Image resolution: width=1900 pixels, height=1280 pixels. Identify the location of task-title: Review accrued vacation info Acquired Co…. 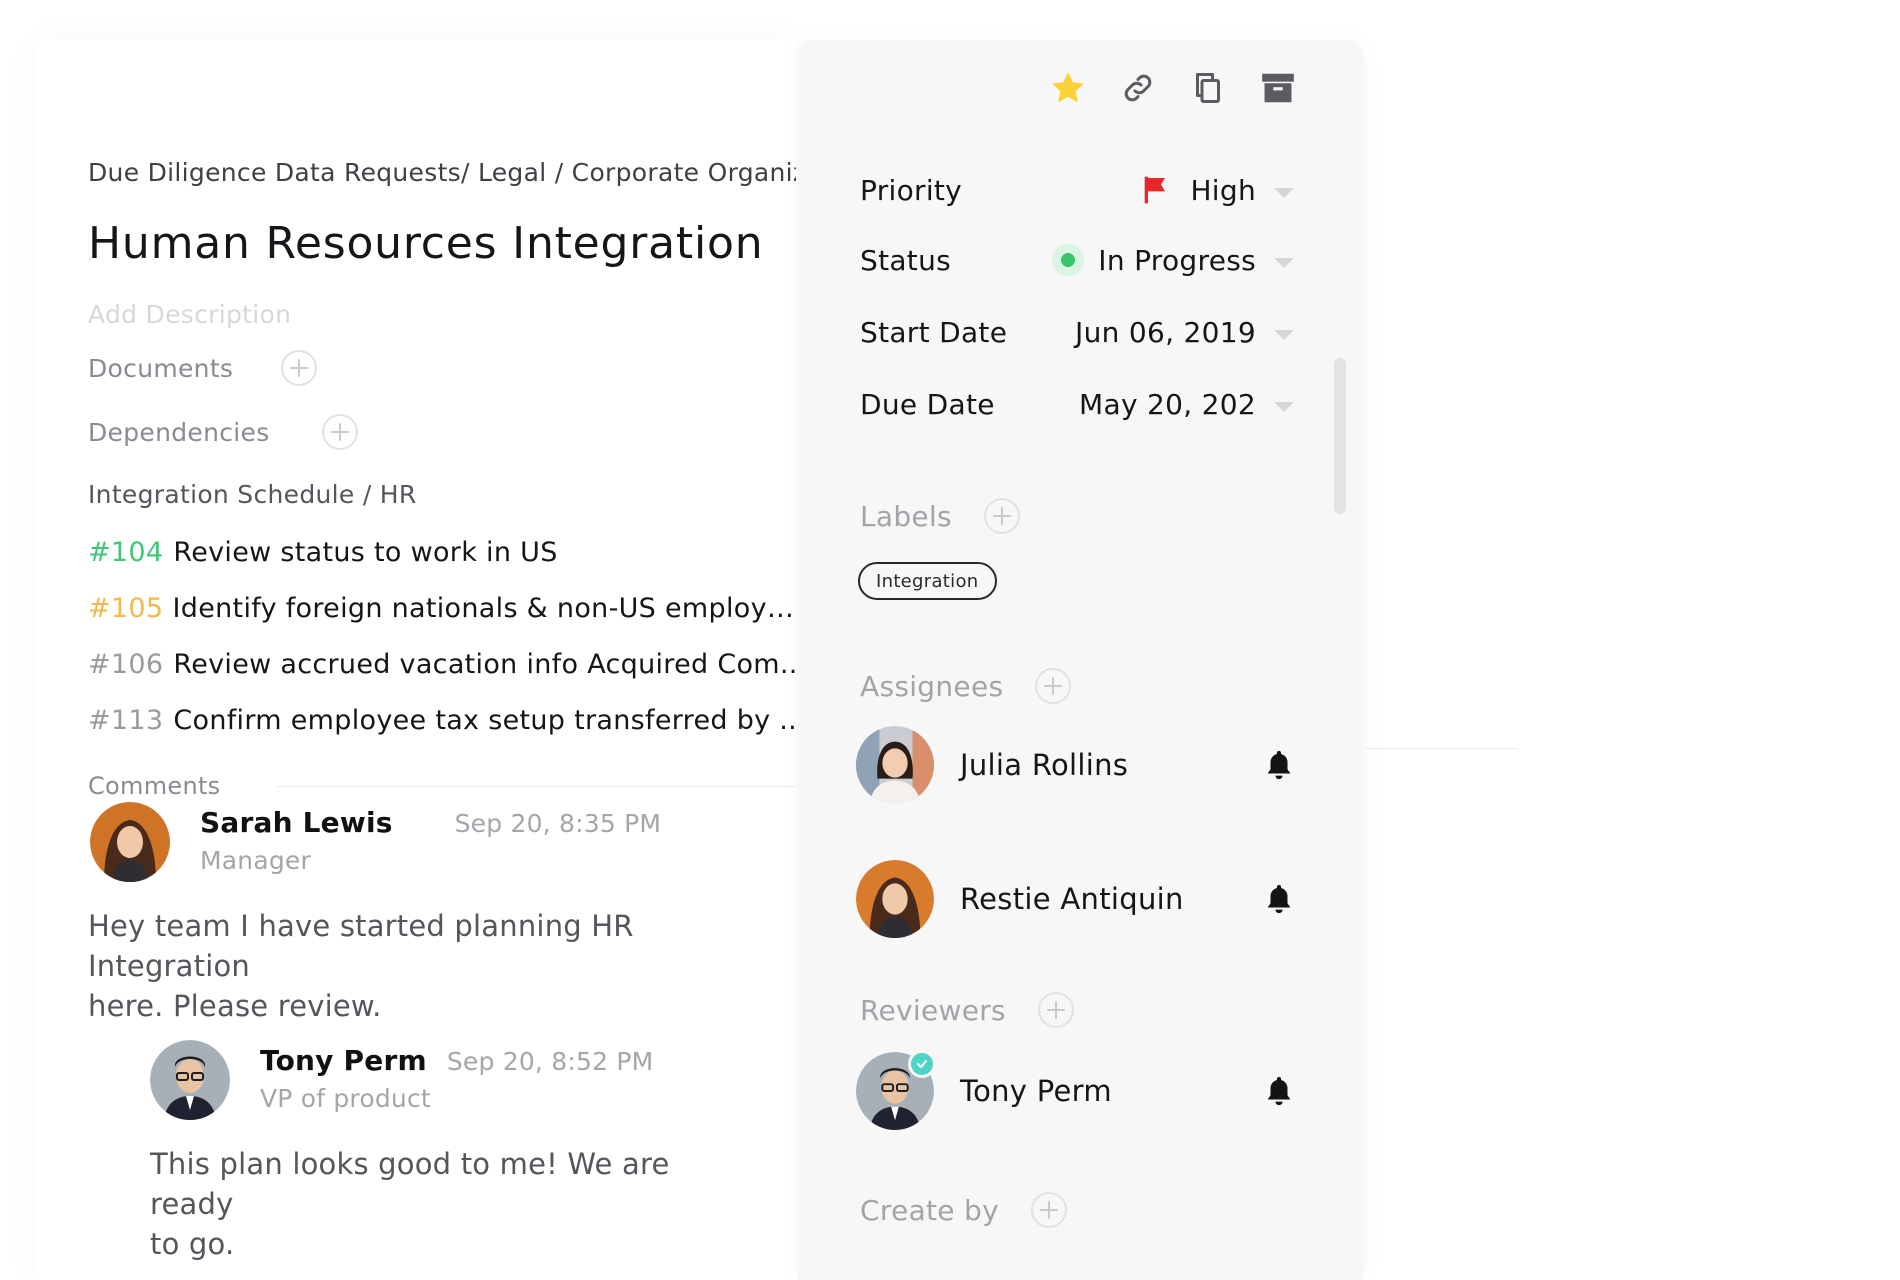
(484, 664).